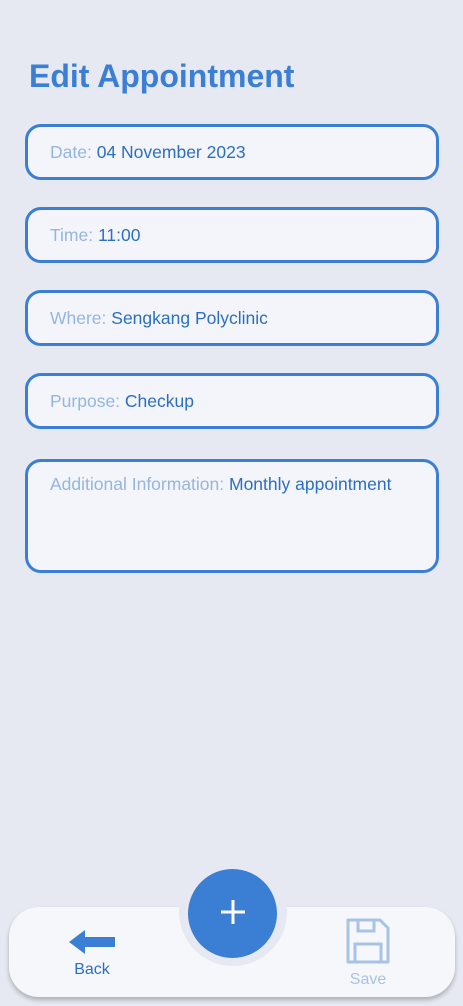 The image size is (463, 1006). I want to click on time-value: 11:00, so click(119, 235).